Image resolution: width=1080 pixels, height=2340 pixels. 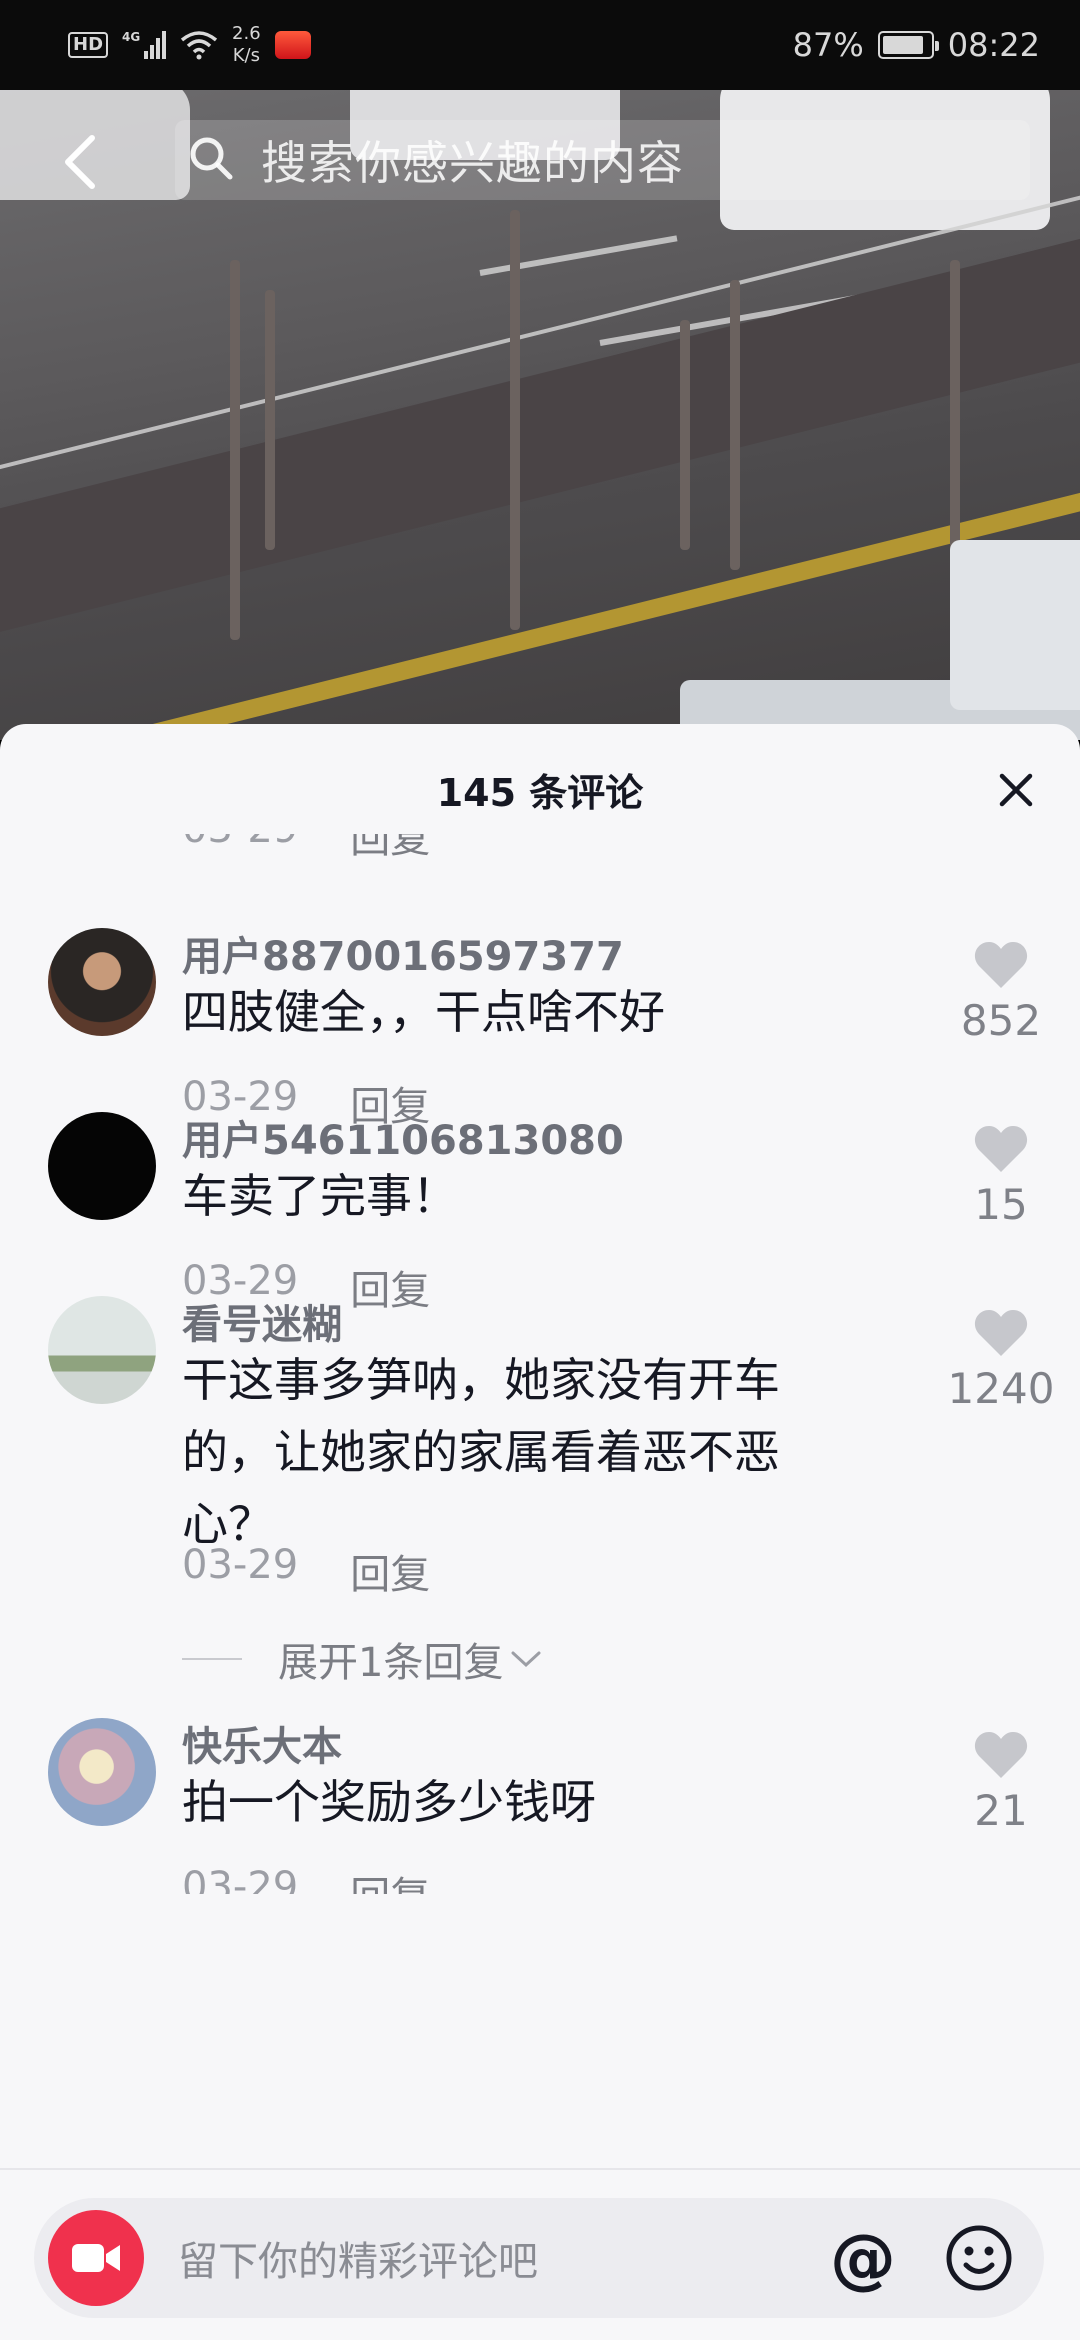 I want to click on list-item-partial: 03-29 回复, so click(x=540, y=860).